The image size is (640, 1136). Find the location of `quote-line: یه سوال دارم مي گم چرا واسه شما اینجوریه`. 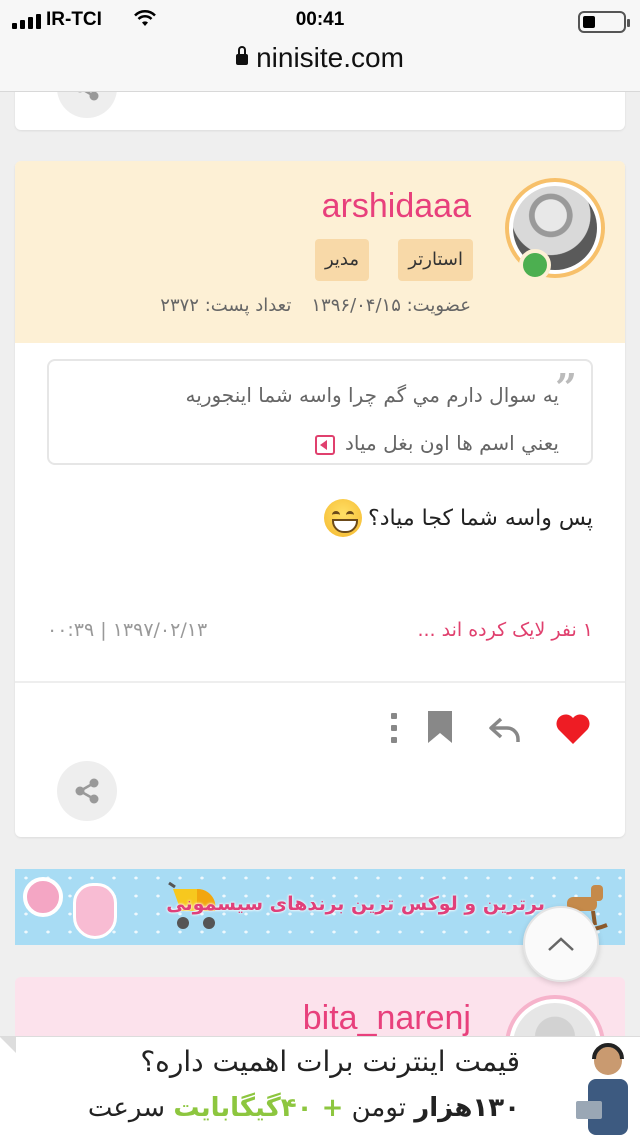

quote-line: یه سوال دارم مي گم چرا واسه شما اینجوریه is located at coordinates (372, 395).